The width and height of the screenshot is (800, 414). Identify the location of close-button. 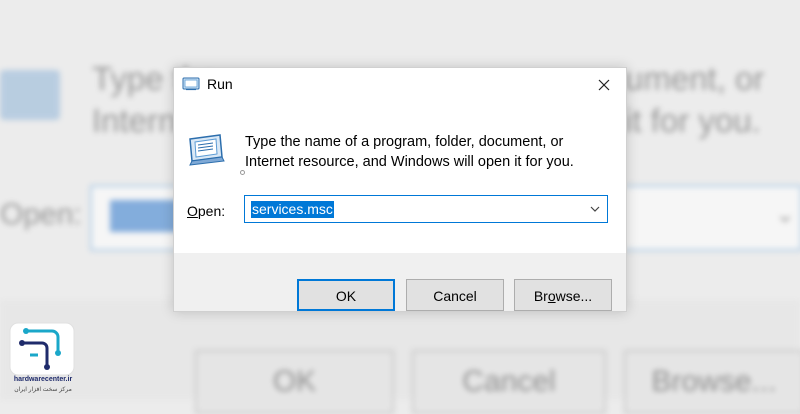
(604, 85).